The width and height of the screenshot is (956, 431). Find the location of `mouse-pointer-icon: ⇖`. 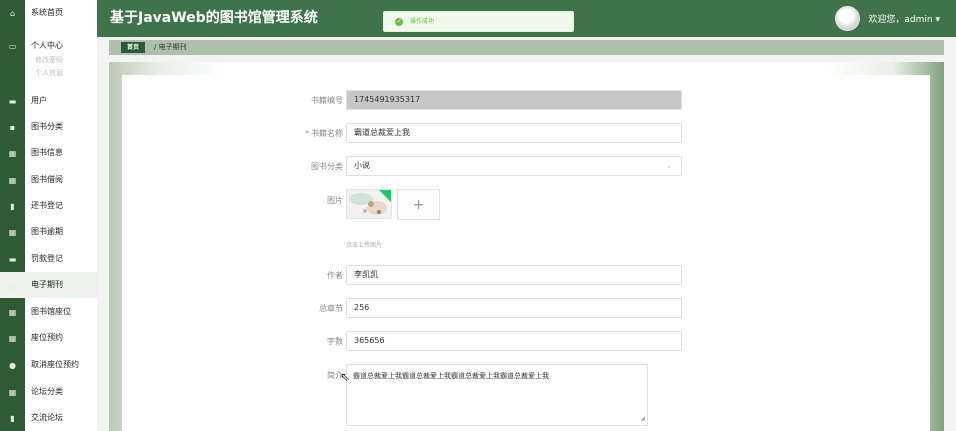

mouse-pointer-icon: ⇖ is located at coordinates (345, 377).